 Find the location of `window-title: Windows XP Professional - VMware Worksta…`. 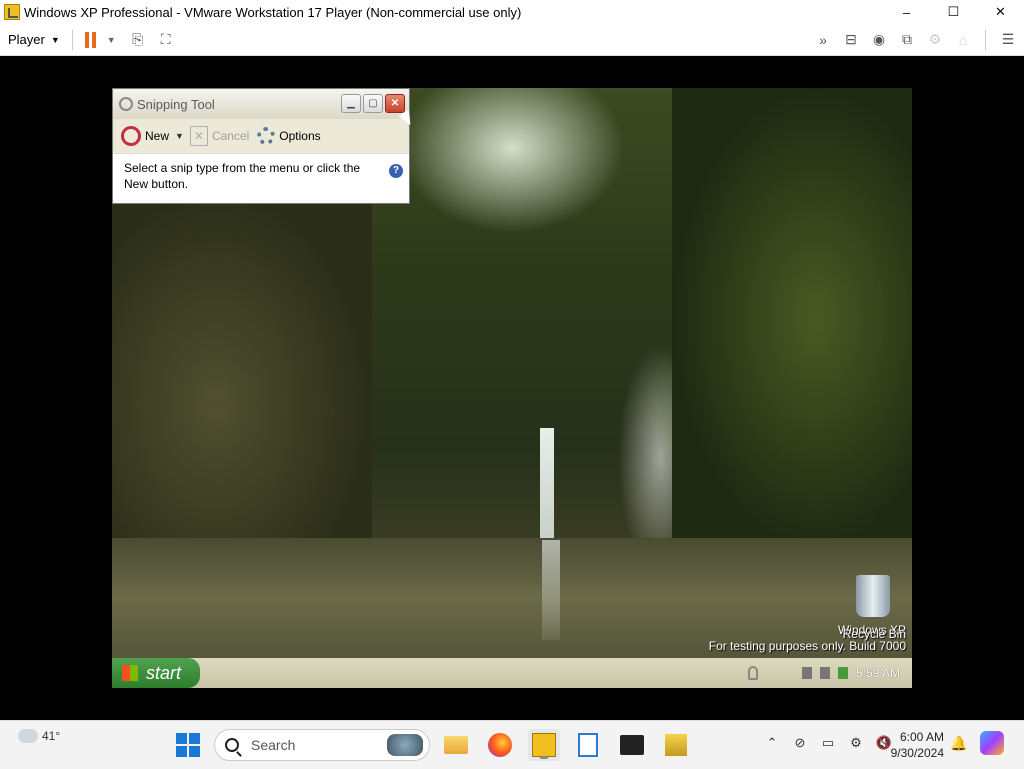

window-title: Windows XP Professional - VMware Worksta… is located at coordinates (273, 12).